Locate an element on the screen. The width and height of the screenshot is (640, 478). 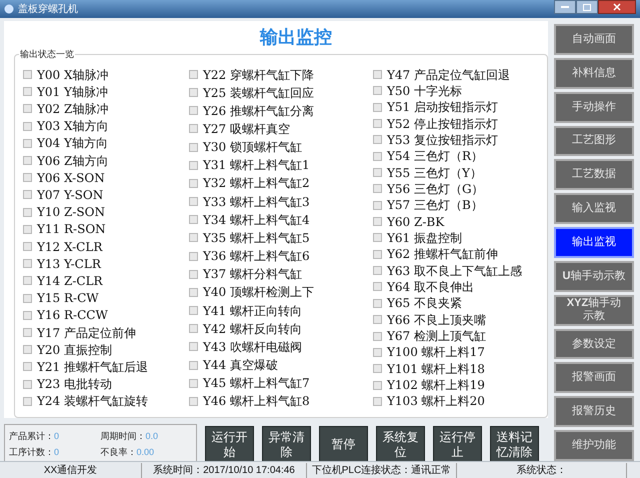
output-label: Y24 装螺杆气缸旋转 is located at coordinates (92, 401).